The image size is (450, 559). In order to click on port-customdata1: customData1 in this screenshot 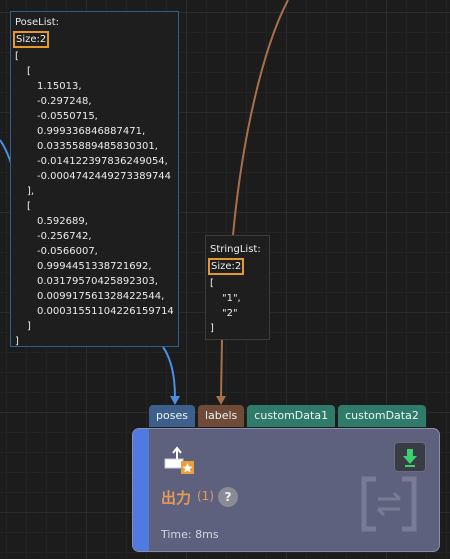, I will do `click(291, 416)`.